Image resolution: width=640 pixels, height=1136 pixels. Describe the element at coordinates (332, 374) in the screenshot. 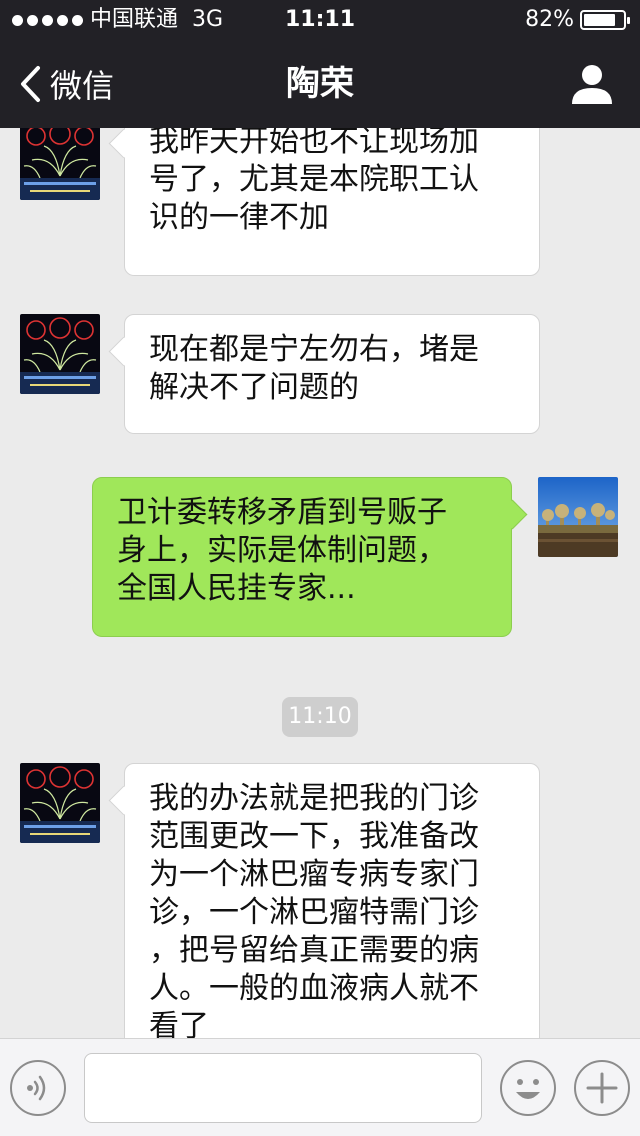

I see `received-message-bubble: 现在都是宁左勿右，堵是 解决不了问题的` at that location.